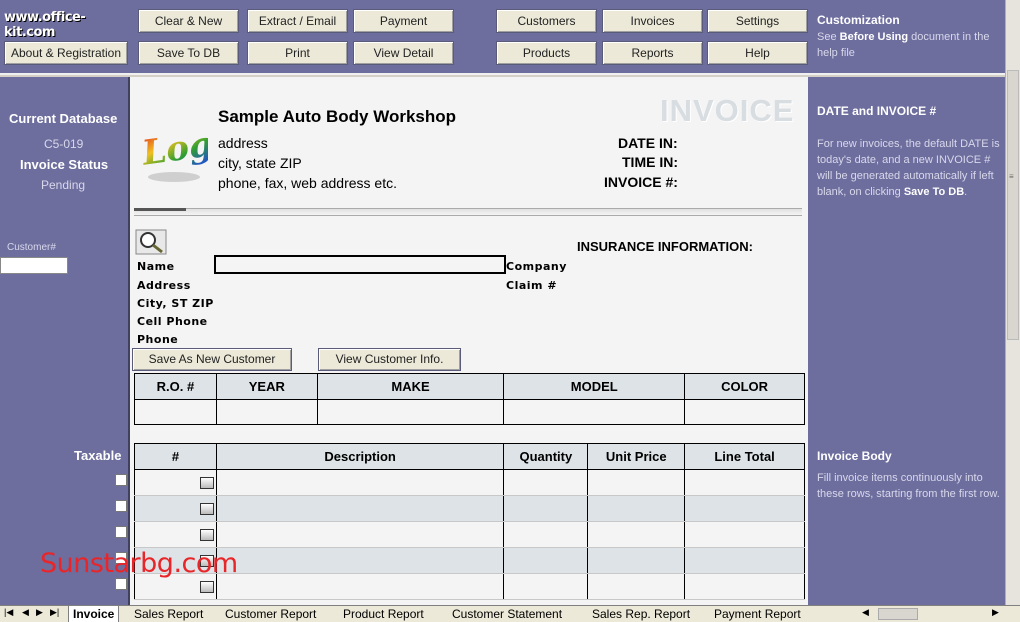 This screenshot has height=622, width=1020. Describe the element at coordinates (744, 456) in the screenshot. I see `line-total-header: Line Total` at that location.